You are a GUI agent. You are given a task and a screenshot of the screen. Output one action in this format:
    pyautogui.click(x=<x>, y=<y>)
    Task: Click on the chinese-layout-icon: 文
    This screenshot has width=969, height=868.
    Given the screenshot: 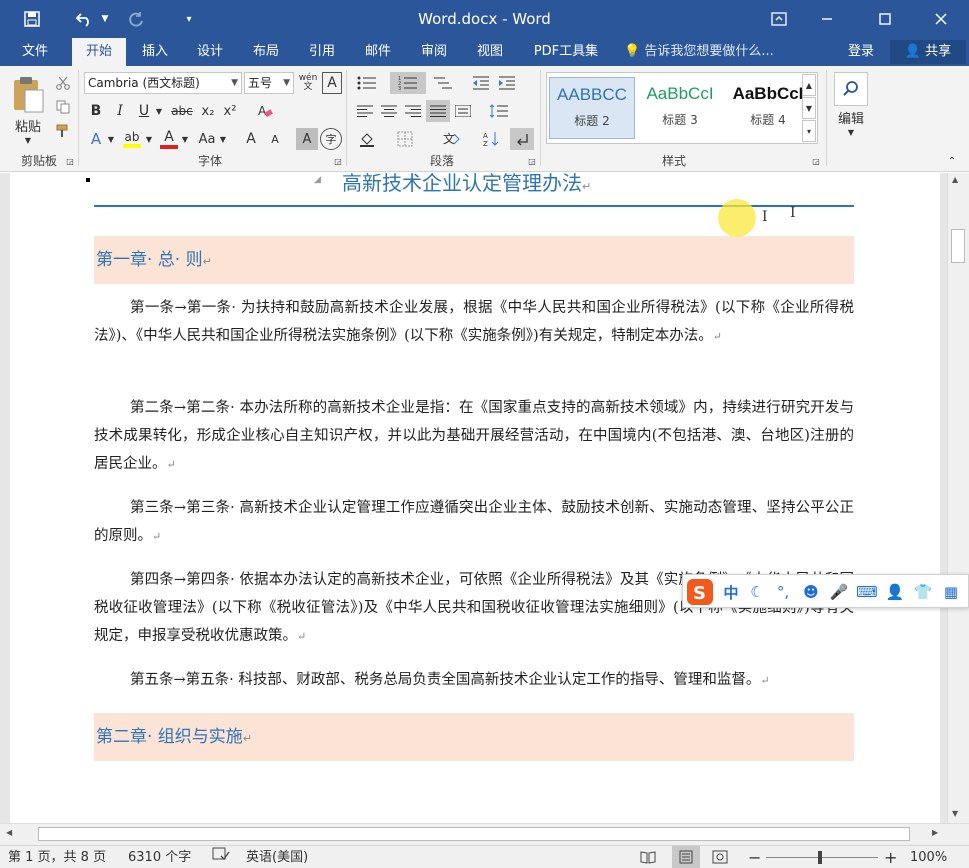 What is the action you would take?
    pyautogui.click(x=451, y=139)
    